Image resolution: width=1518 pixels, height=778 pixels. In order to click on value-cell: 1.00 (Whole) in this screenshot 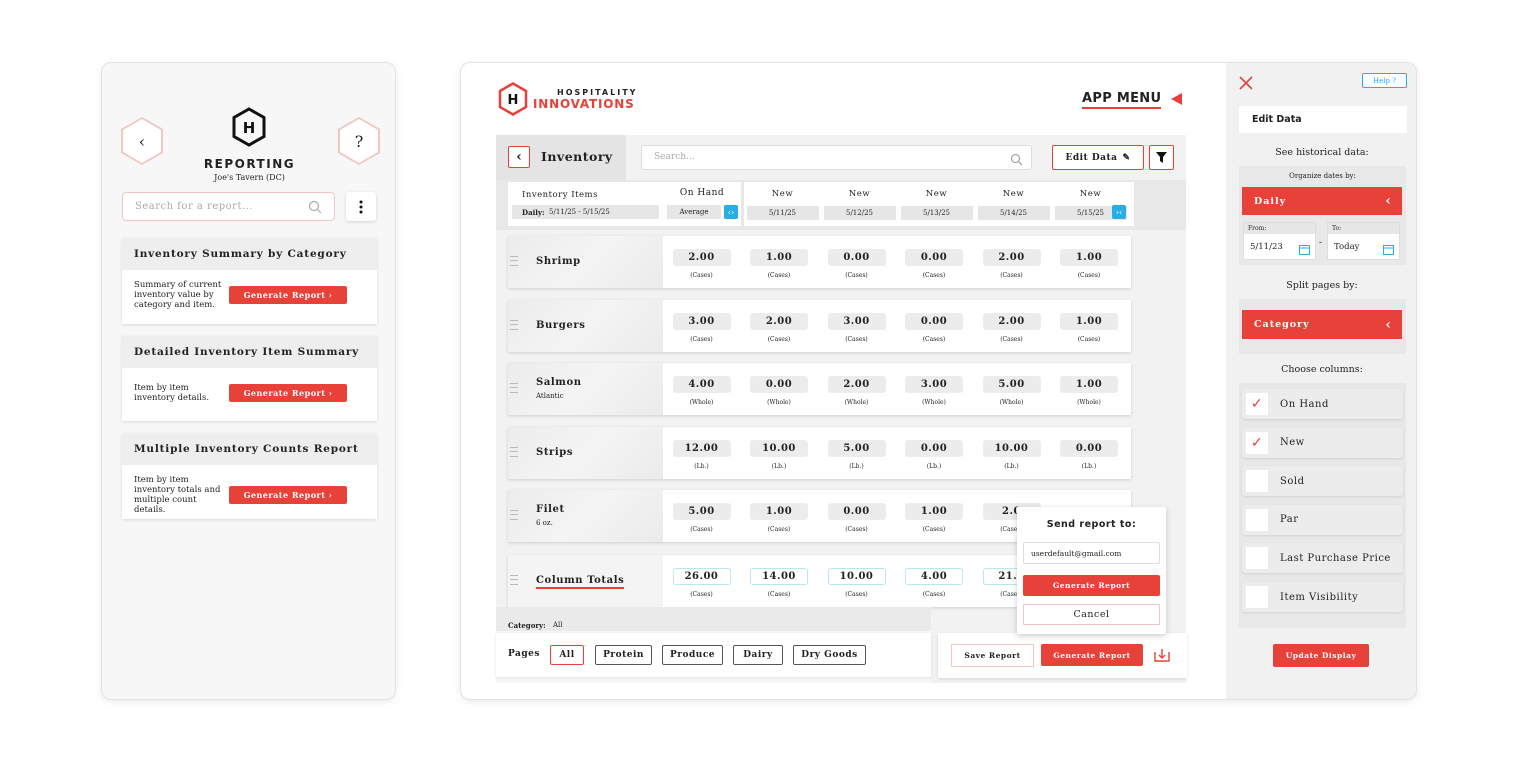, I will do `click(1089, 389)`.